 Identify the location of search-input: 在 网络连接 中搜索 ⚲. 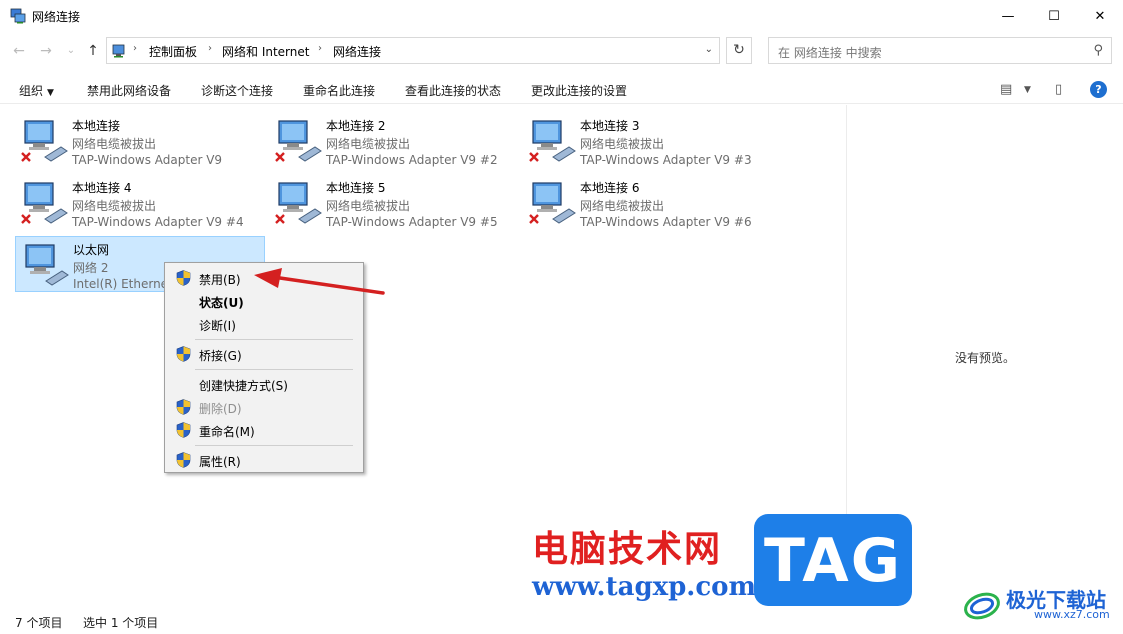
(940, 50).